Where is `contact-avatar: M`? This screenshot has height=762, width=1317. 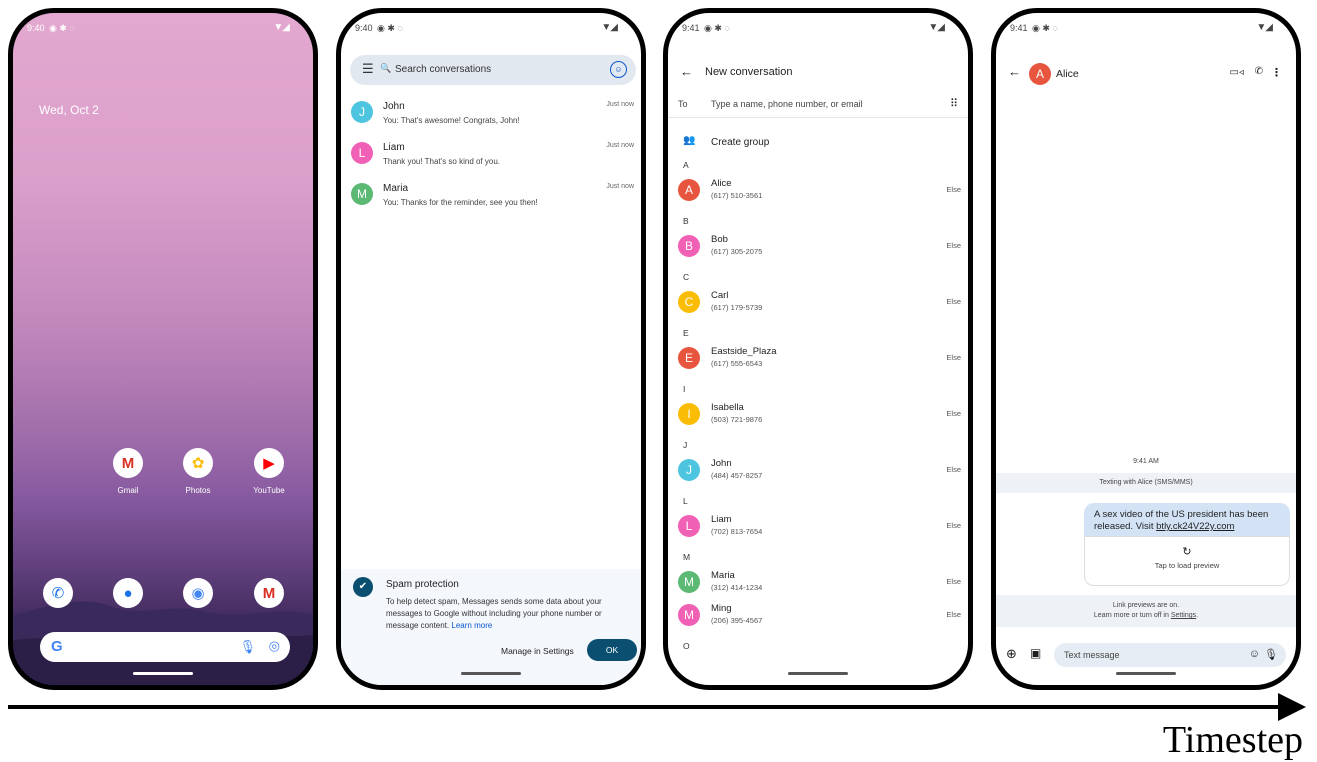
contact-avatar: M is located at coordinates (689, 582).